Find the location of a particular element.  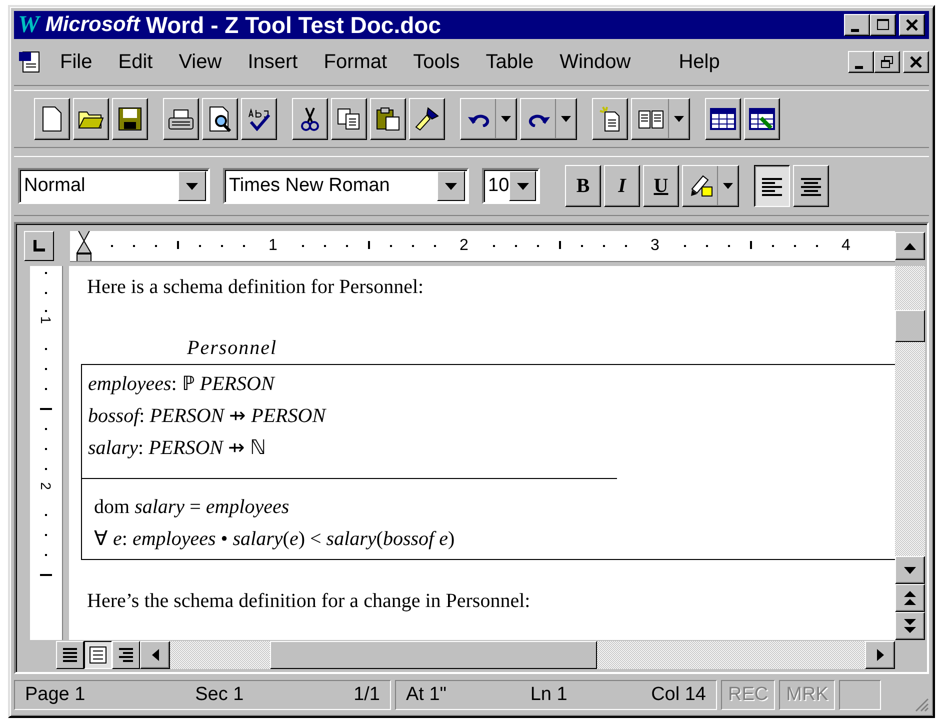

scroll-right-button is located at coordinates (880, 655).